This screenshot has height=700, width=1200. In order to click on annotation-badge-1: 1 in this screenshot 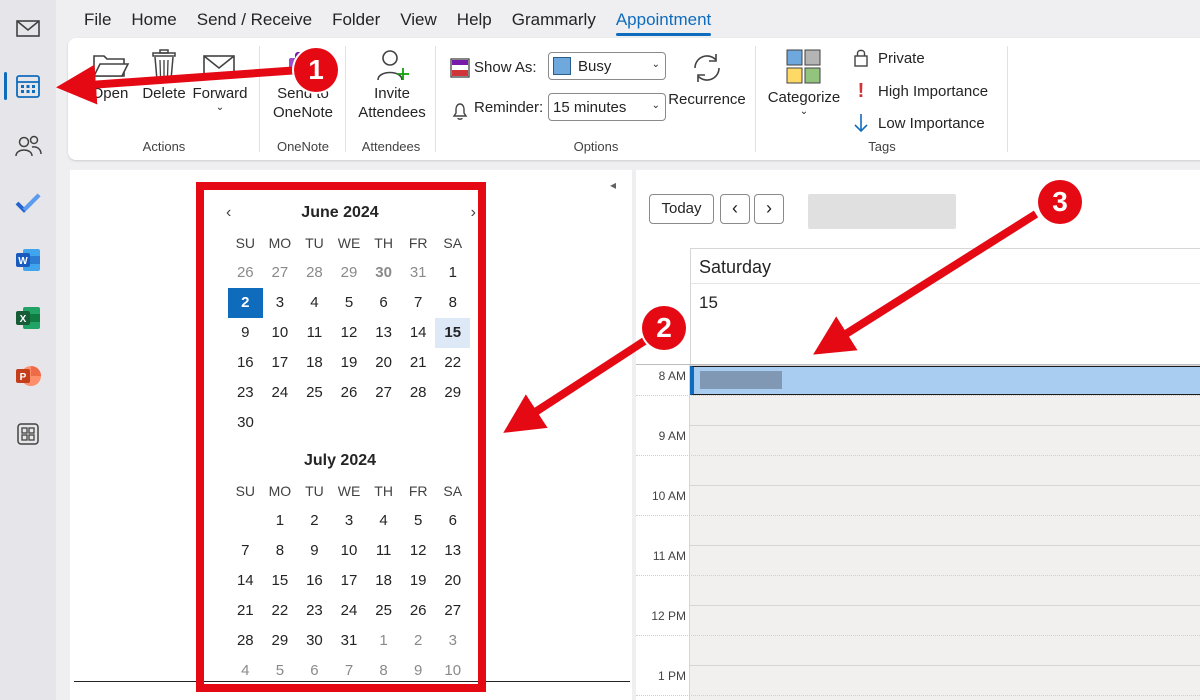, I will do `click(316, 70)`.